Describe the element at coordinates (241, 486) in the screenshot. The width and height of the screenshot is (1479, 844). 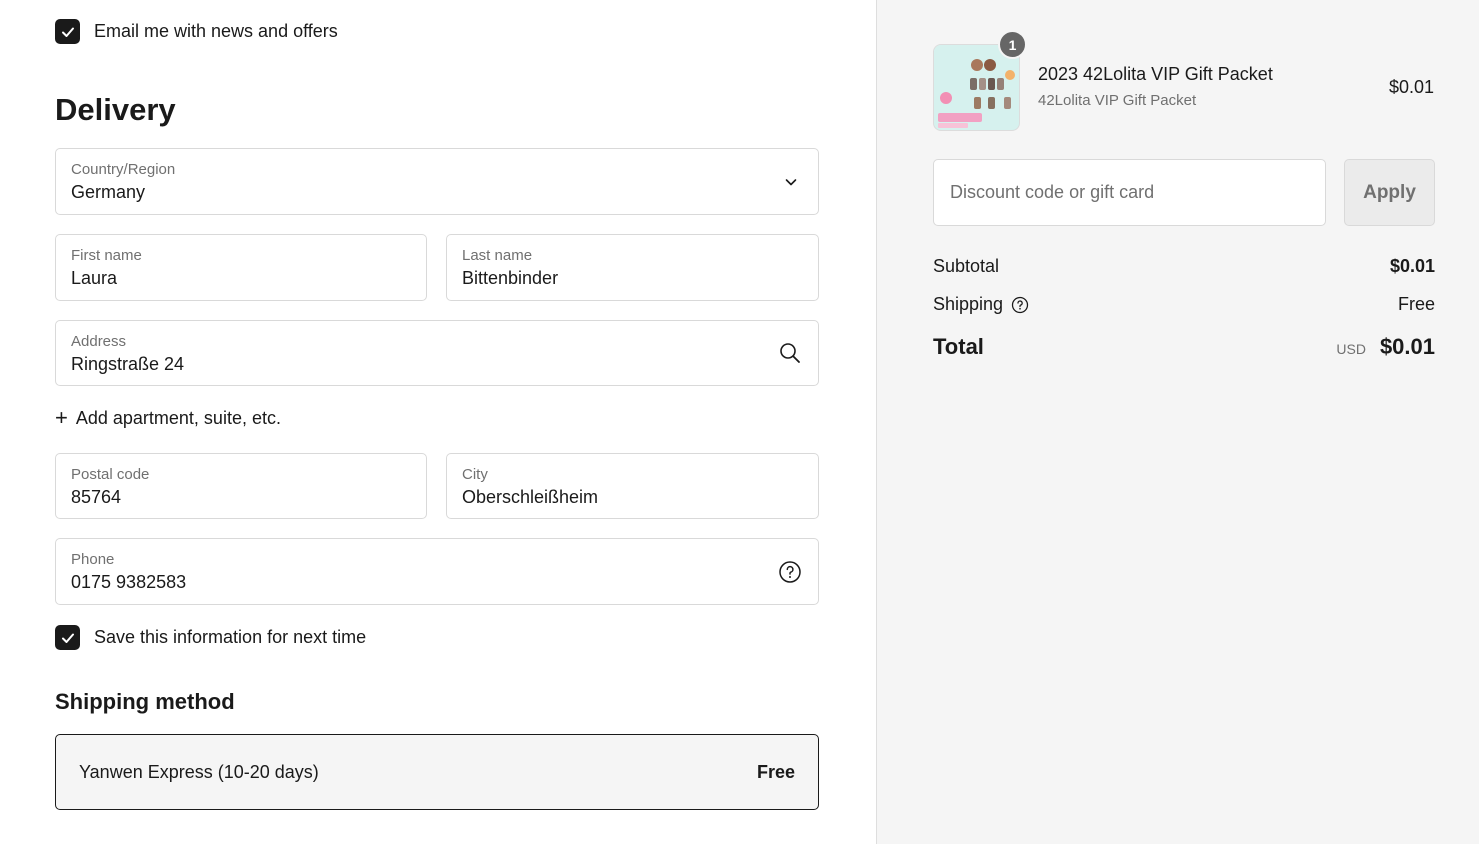
I see `postal-code-field: Postal code 85764` at that location.